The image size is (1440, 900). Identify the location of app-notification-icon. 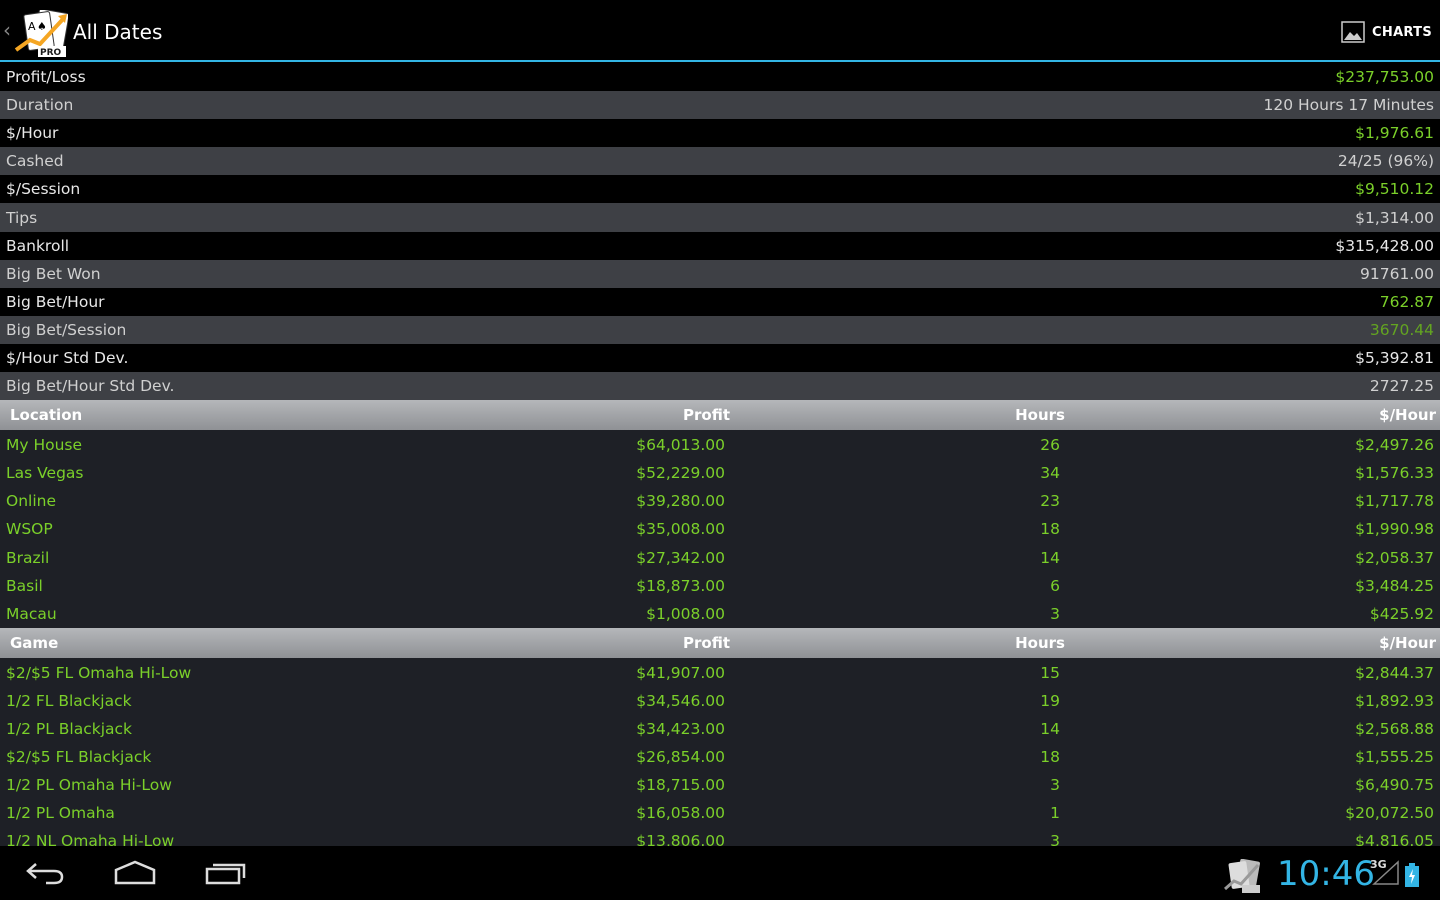
(1243, 876).